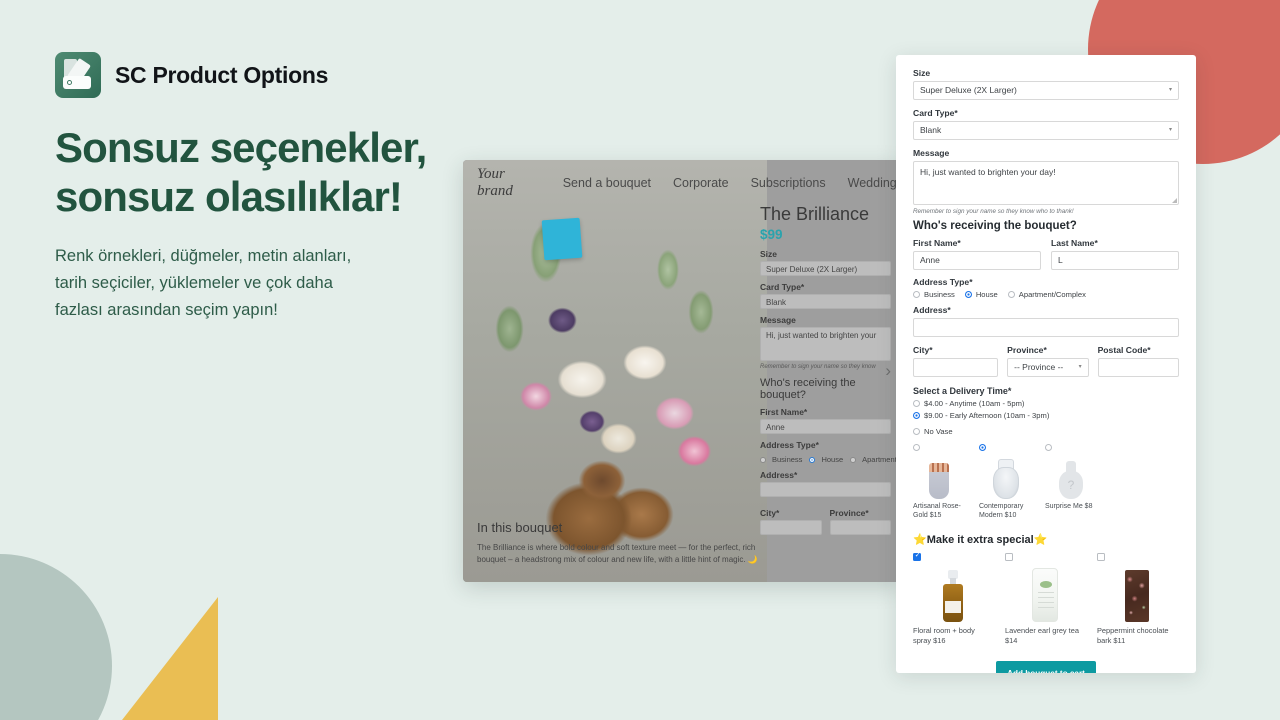 The height and width of the screenshot is (720, 1280). I want to click on address-field: Address*, so click(1046, 321).